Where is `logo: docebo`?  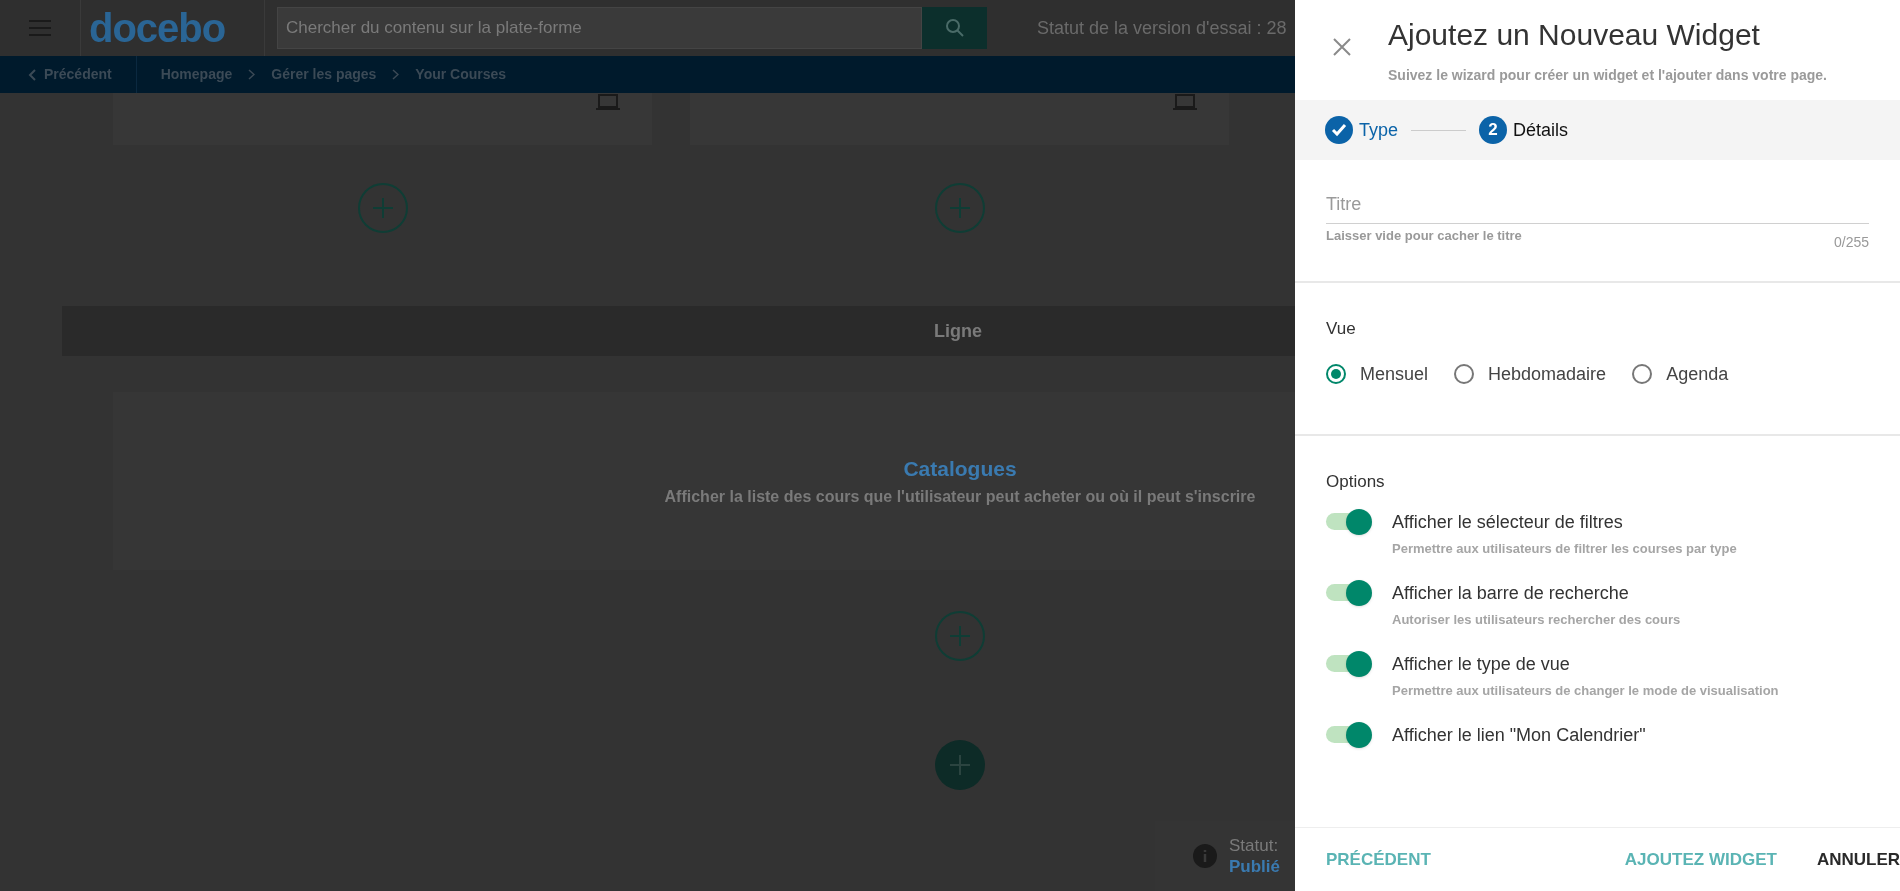
logo: docebo is located at coordinates (157, 28).